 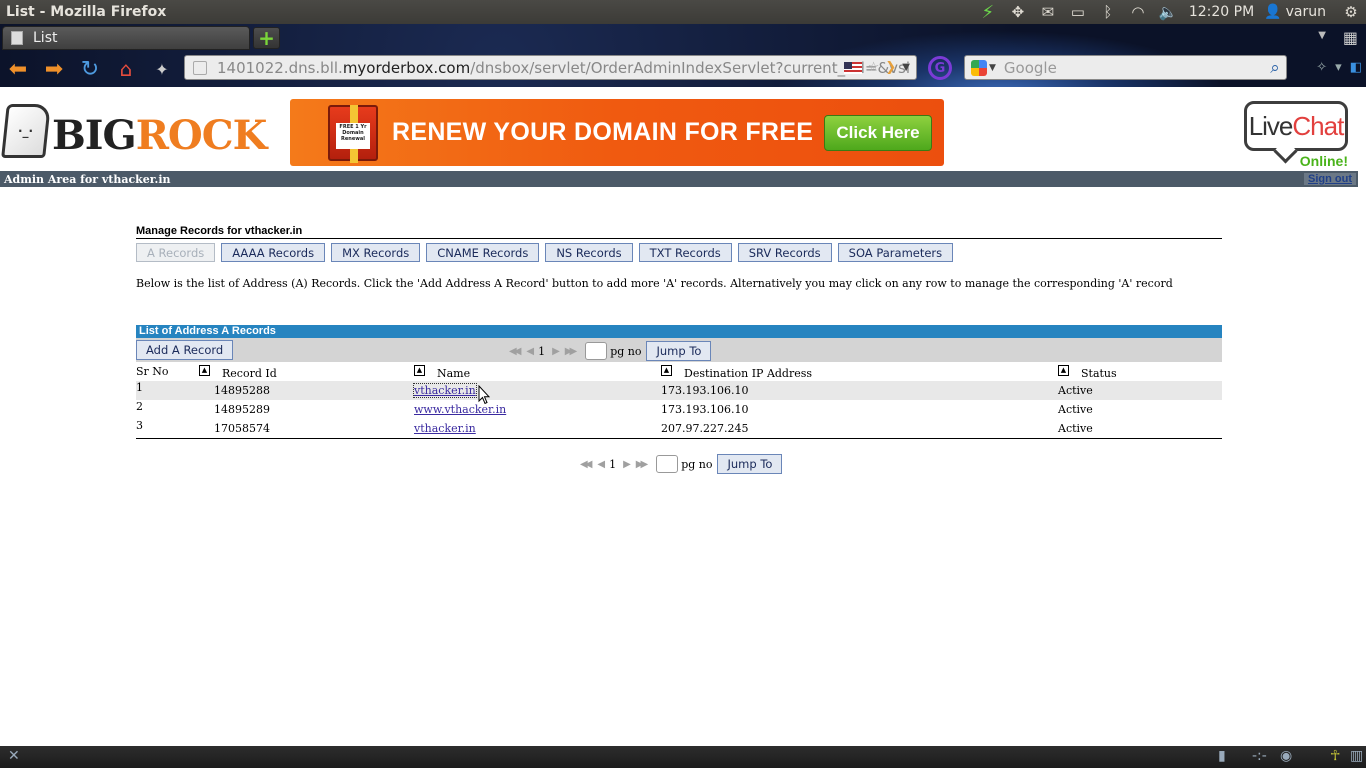 I want to click on chrome-app-icon: ◉, so click(x=1286, y=756).